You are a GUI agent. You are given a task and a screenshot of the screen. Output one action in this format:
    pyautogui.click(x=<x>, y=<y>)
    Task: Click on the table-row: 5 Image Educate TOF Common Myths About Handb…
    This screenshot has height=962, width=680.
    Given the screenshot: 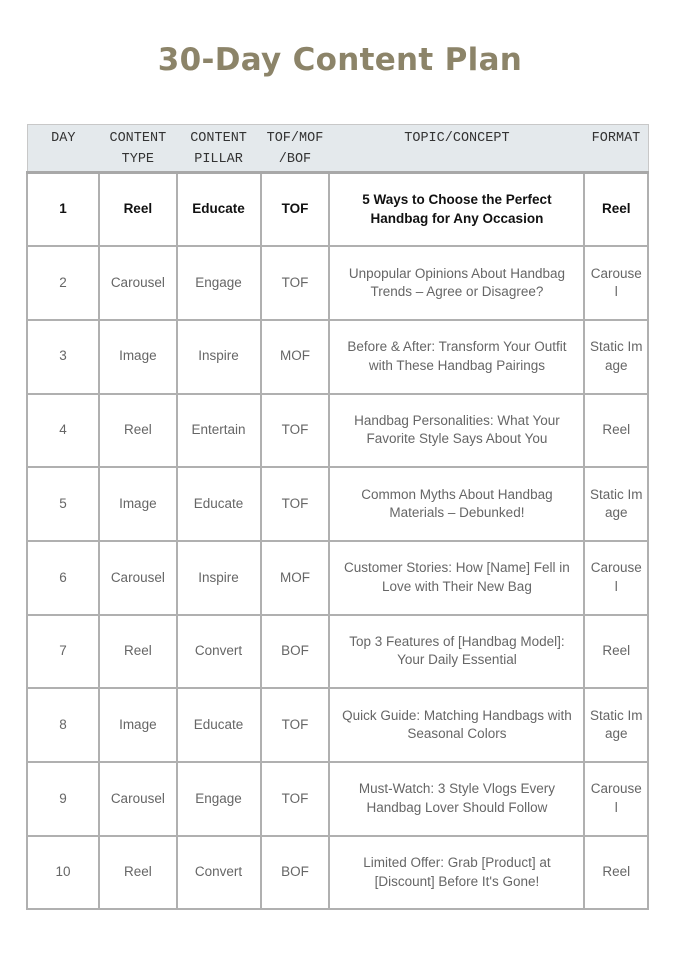 What is the action you would take?
    pyautogui.click(x=337, y=504)
    